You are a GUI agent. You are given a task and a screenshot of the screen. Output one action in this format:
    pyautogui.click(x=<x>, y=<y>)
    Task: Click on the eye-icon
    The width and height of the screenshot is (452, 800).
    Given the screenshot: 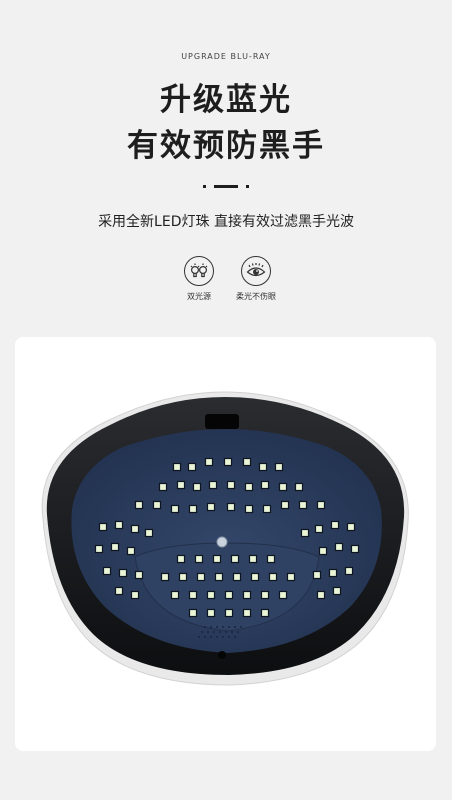 What is the action you would take?
    pyautogui.click(x=256, y=271)
    